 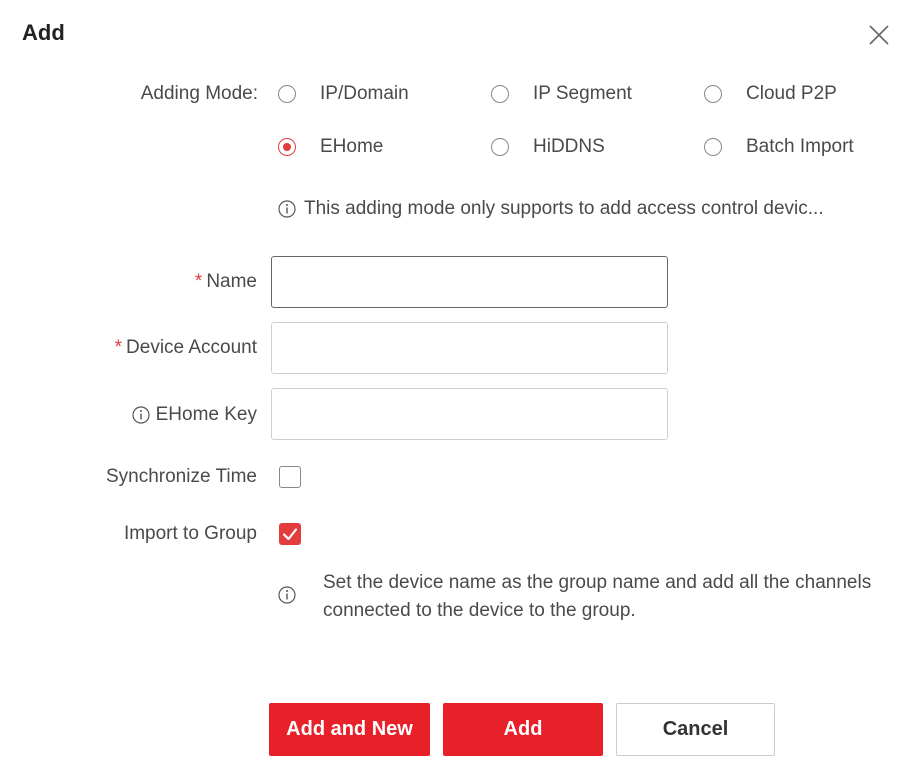 What do you see at coordinates (800, 146) in the screenshot?
I see `radio-label: Batch Import` at bounding box center [800, 146].